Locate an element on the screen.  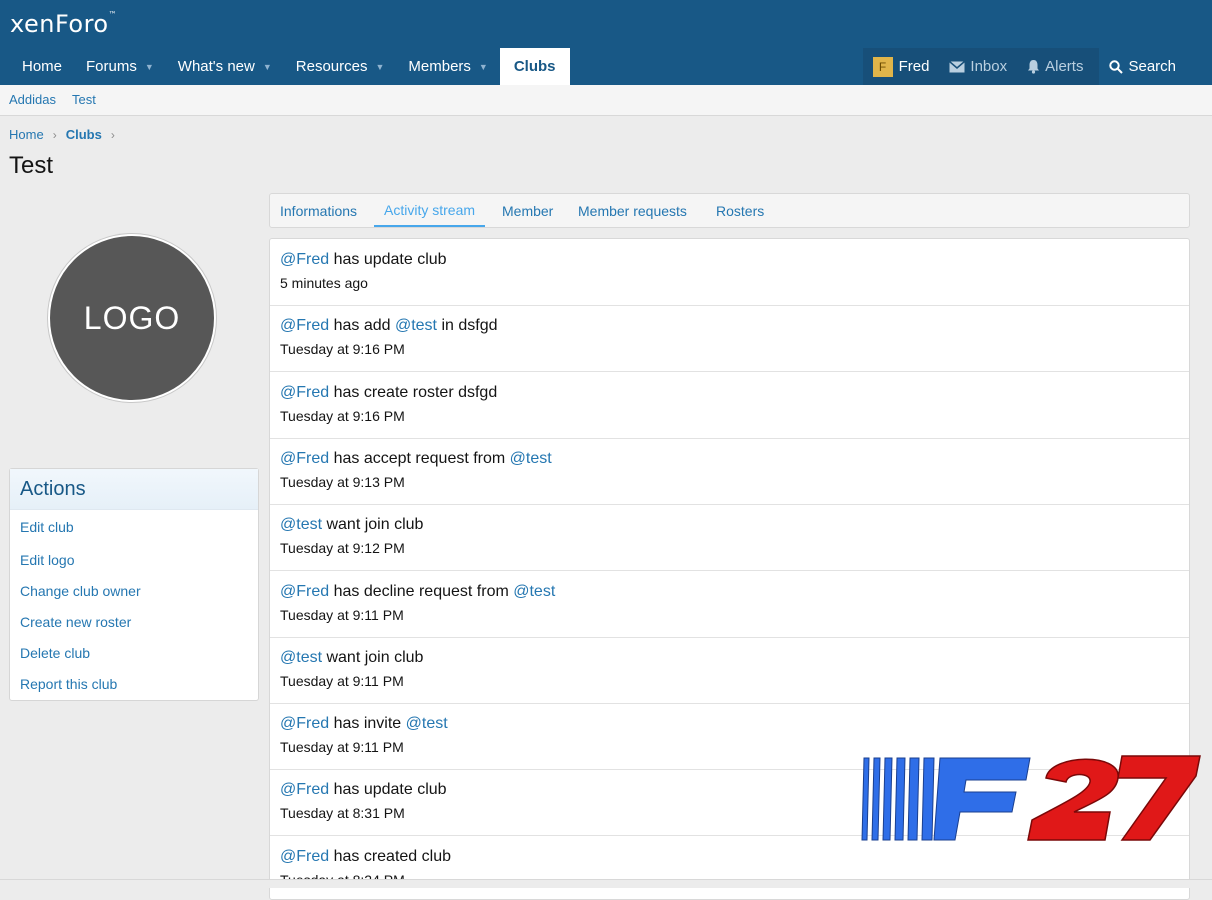
nav-tab-whats-new: What's new ▼ is located at coordinates (225, 66).